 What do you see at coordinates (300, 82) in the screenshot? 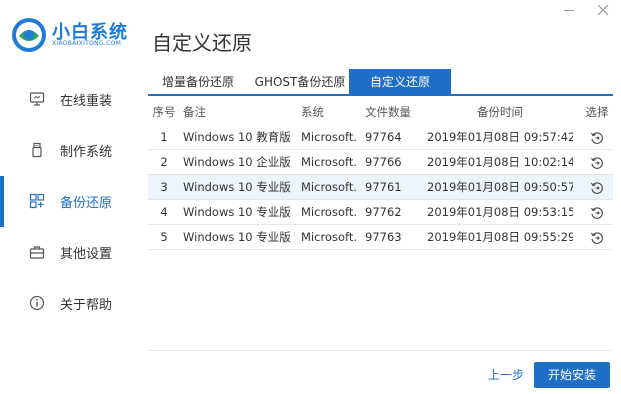
I see `tab-ghost-restore: GHOST备份还原` at bounding box center [300, 82].